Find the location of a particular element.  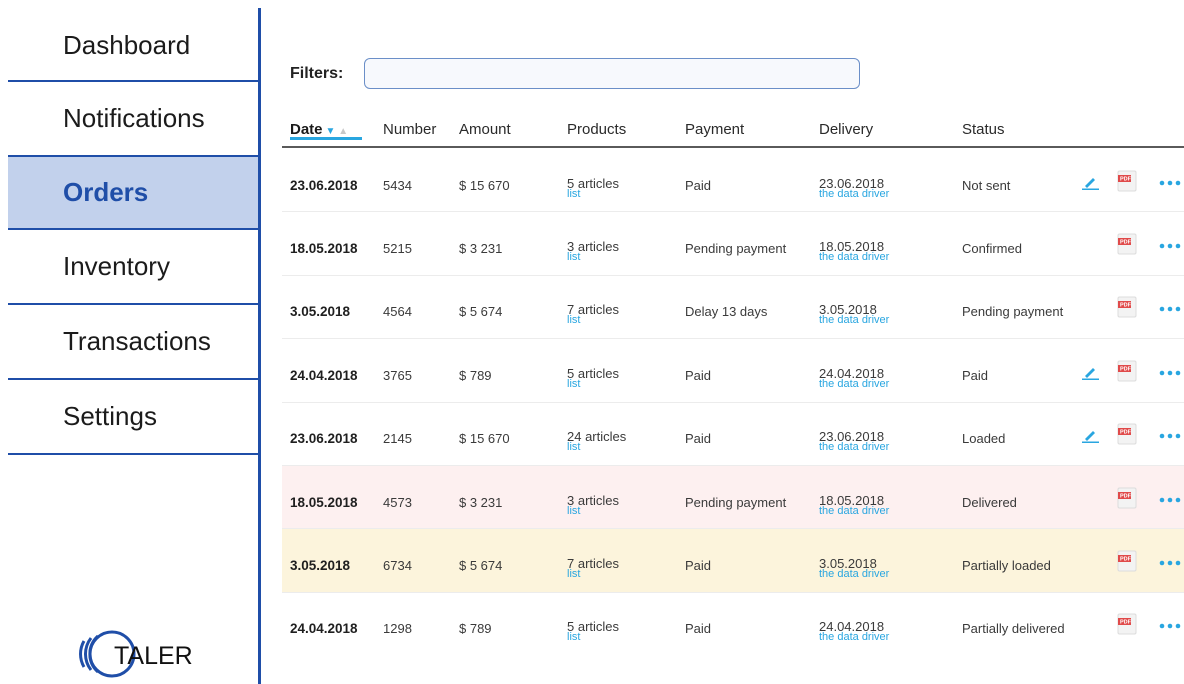

order-amount: $ 789 is located at coordinates (475, 629).